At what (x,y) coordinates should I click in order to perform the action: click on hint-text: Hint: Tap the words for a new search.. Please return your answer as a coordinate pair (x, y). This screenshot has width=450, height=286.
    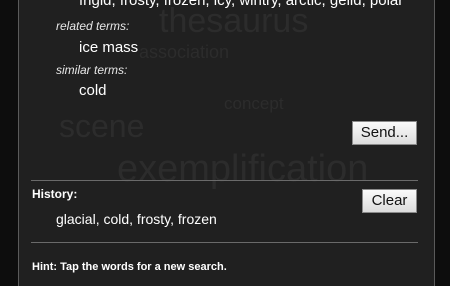
    Looking at the image, I should click on (129, 267).